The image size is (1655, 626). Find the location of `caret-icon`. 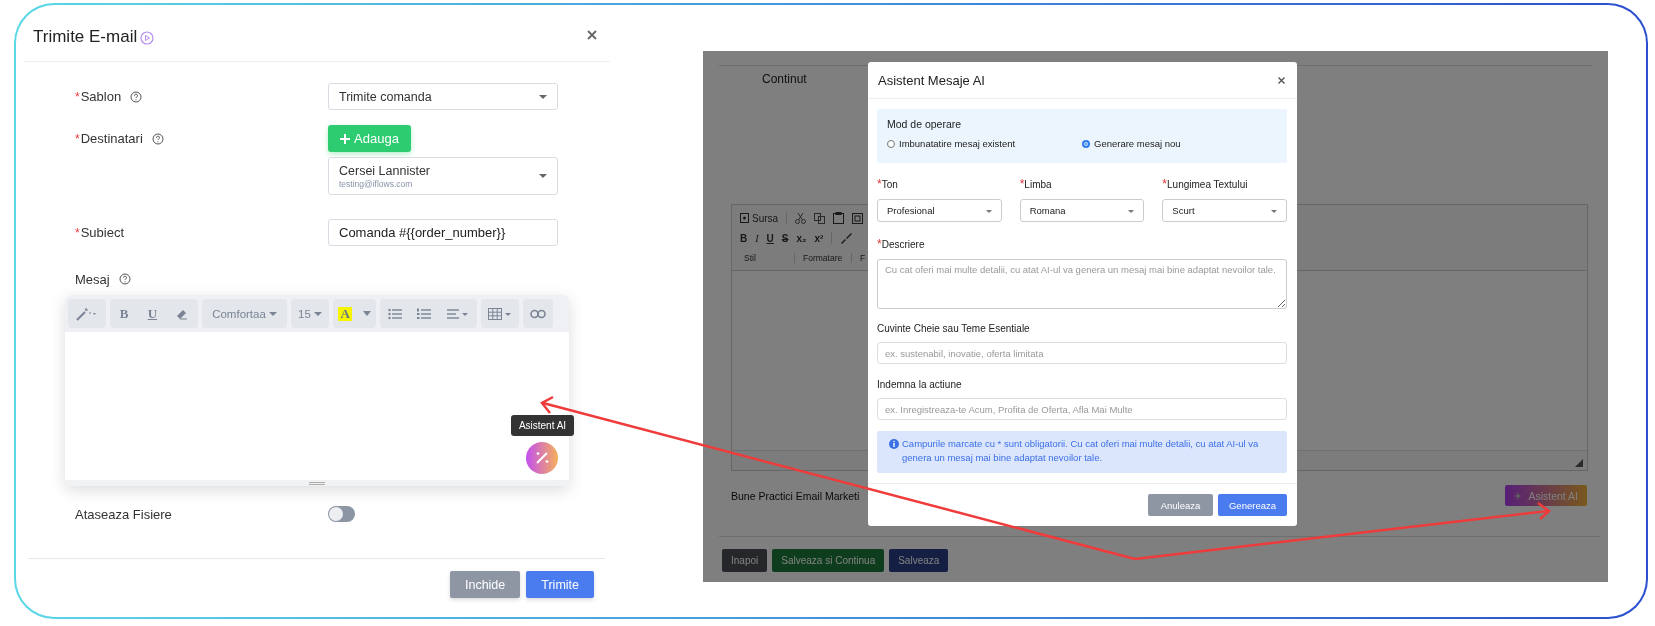

caret-icon is located at coordinates (366, 313).